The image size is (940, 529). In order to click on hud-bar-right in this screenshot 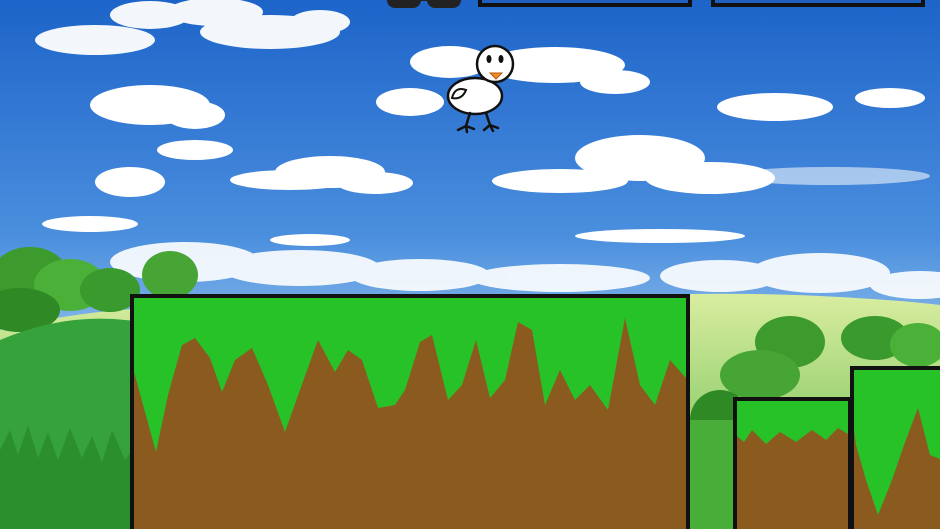, I will do `click(818, 3)`.